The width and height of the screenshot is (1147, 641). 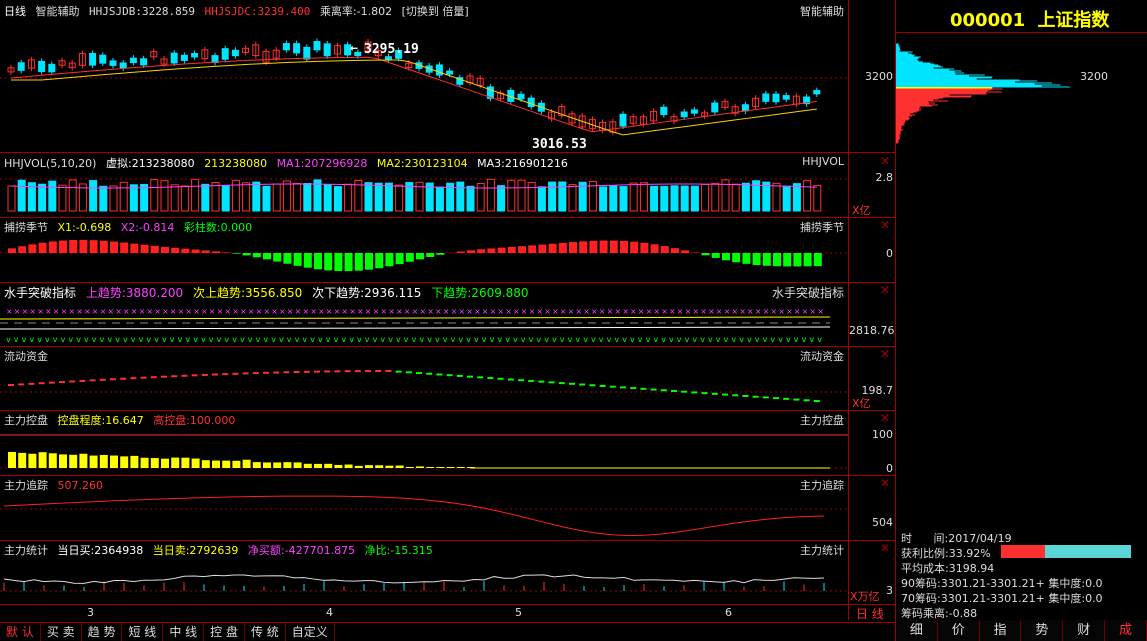 I want to click on tab-classic: 传 统, so click(x=265, y=632).